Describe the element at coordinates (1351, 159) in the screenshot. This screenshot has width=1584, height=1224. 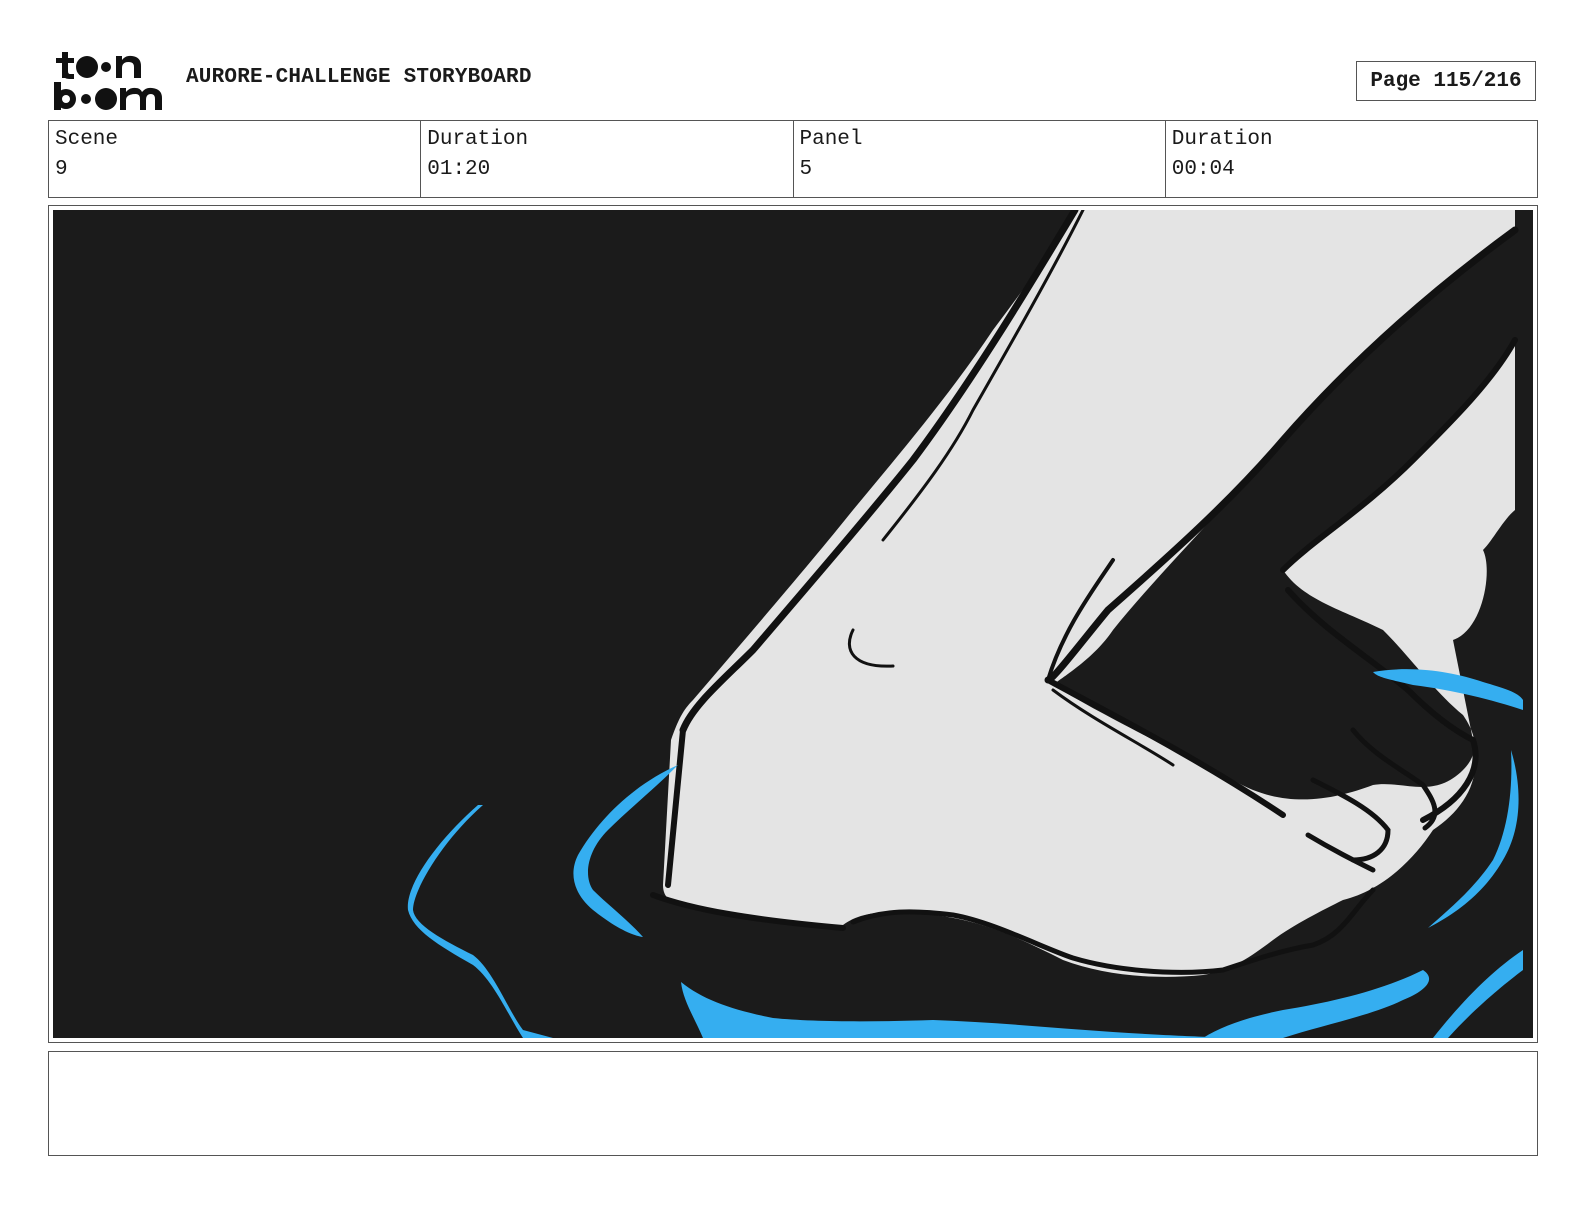
I see `panel-duration-cell: Duration 00:04` at that location.